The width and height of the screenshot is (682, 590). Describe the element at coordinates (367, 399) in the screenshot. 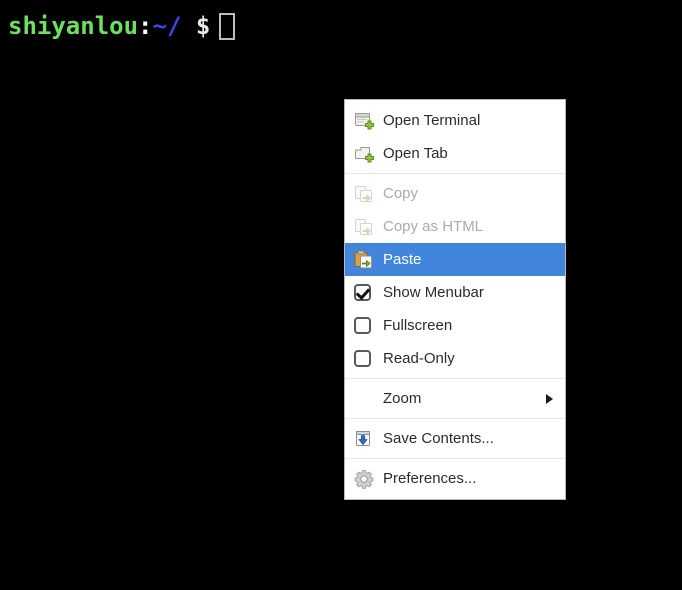

I see `zoom-icon-spacer` at that location.